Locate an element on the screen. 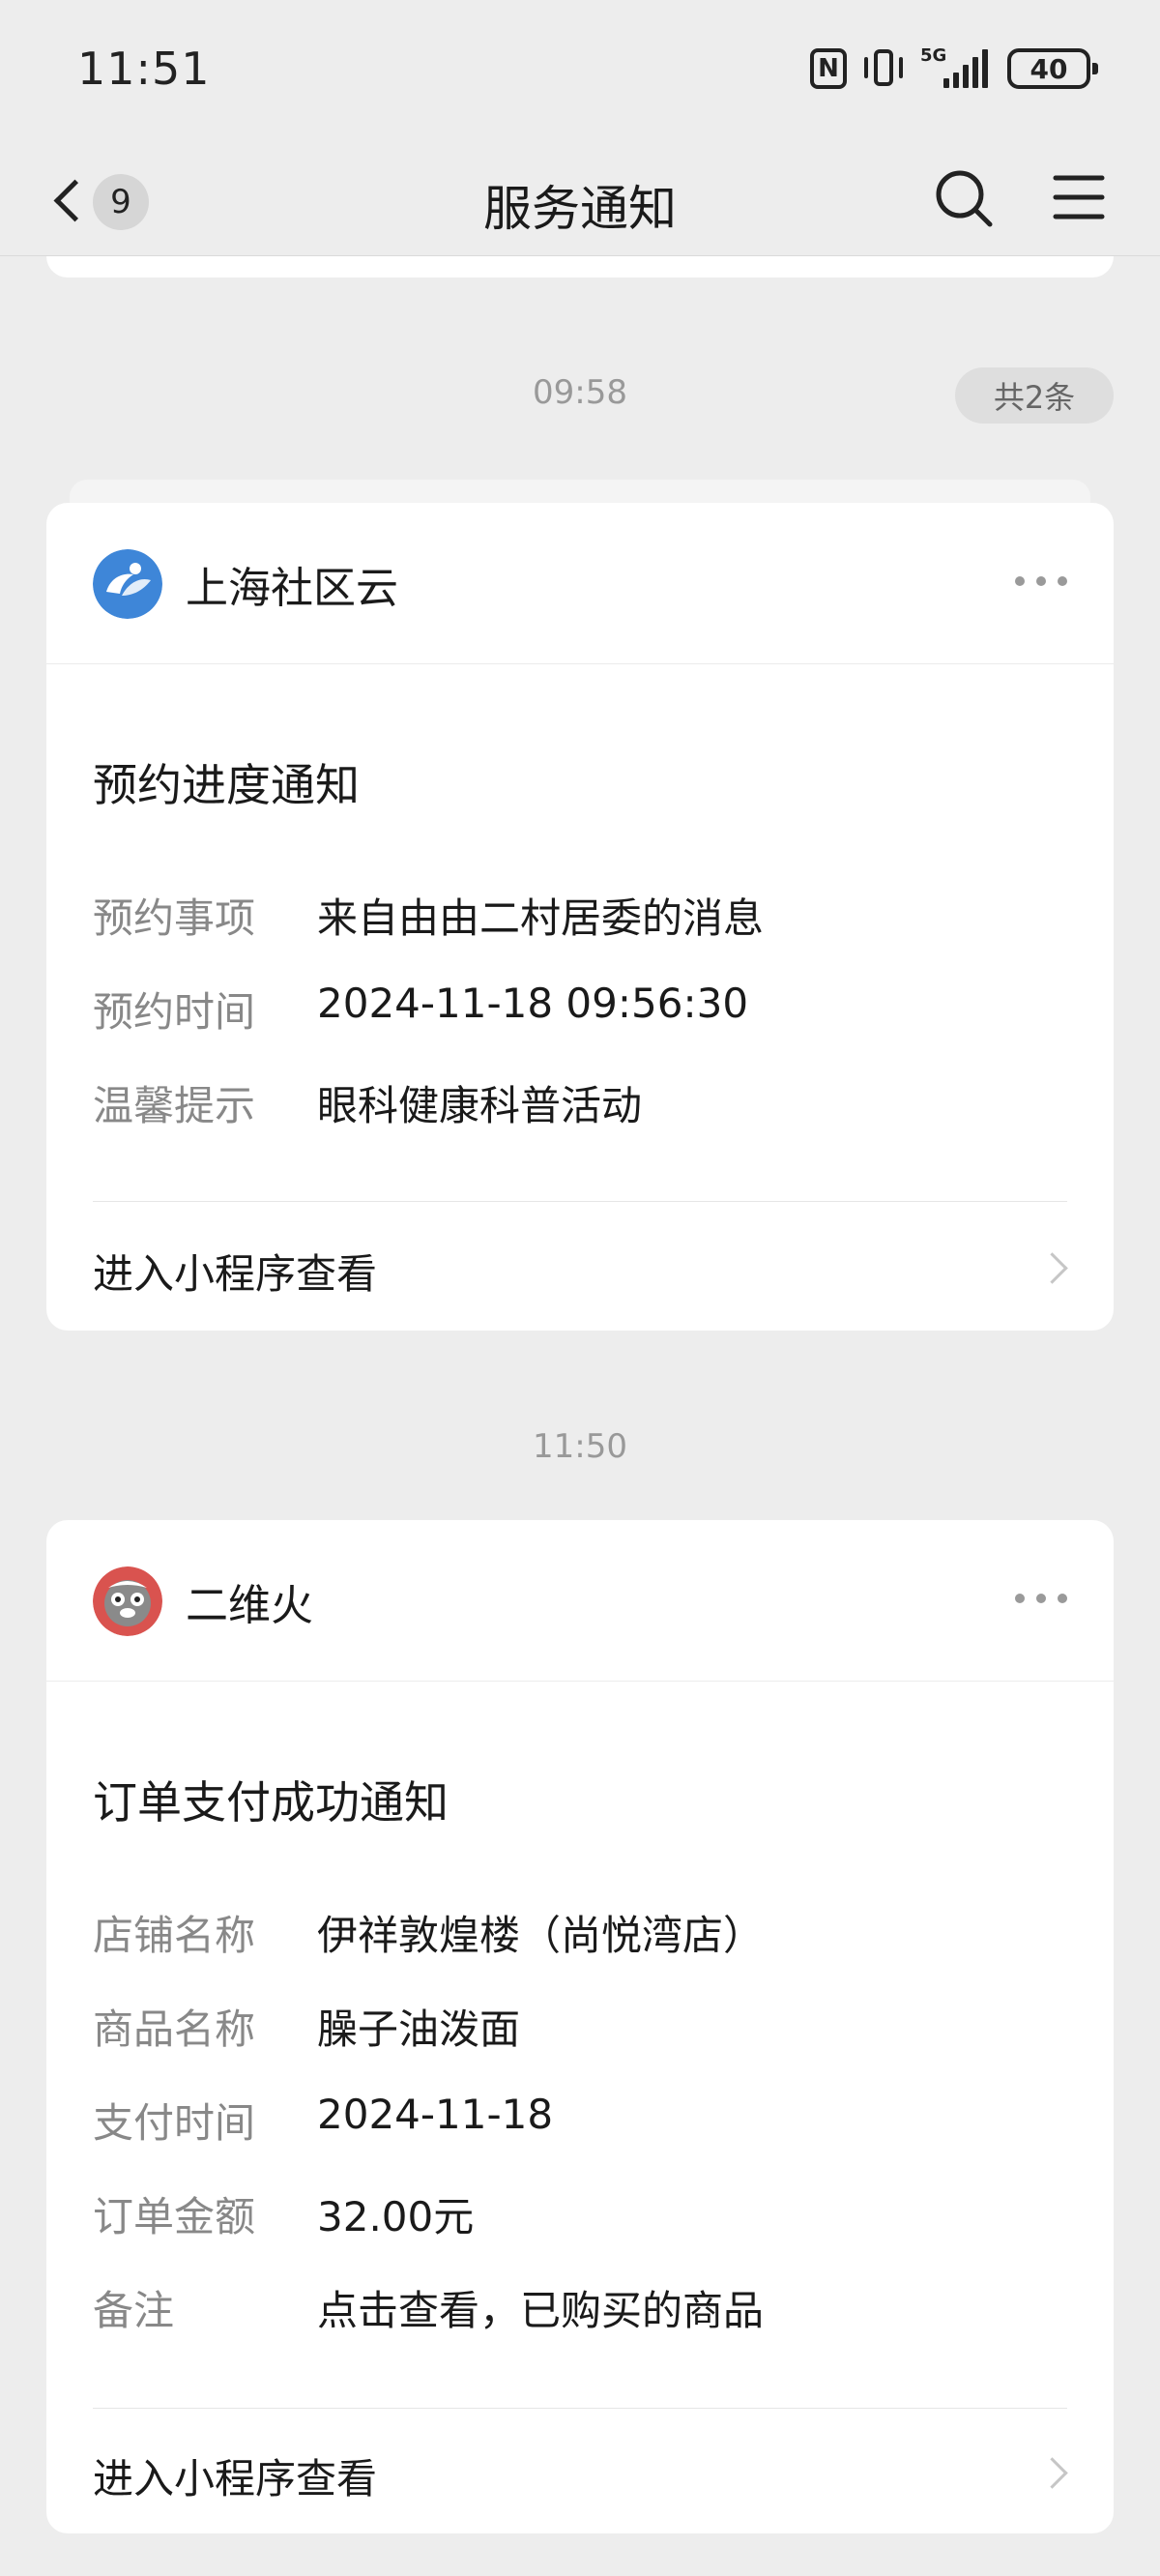 The height and width of the screenshot is (2576, 1160). field-label: 温馨提示 is located at coordinates (174, 1105).